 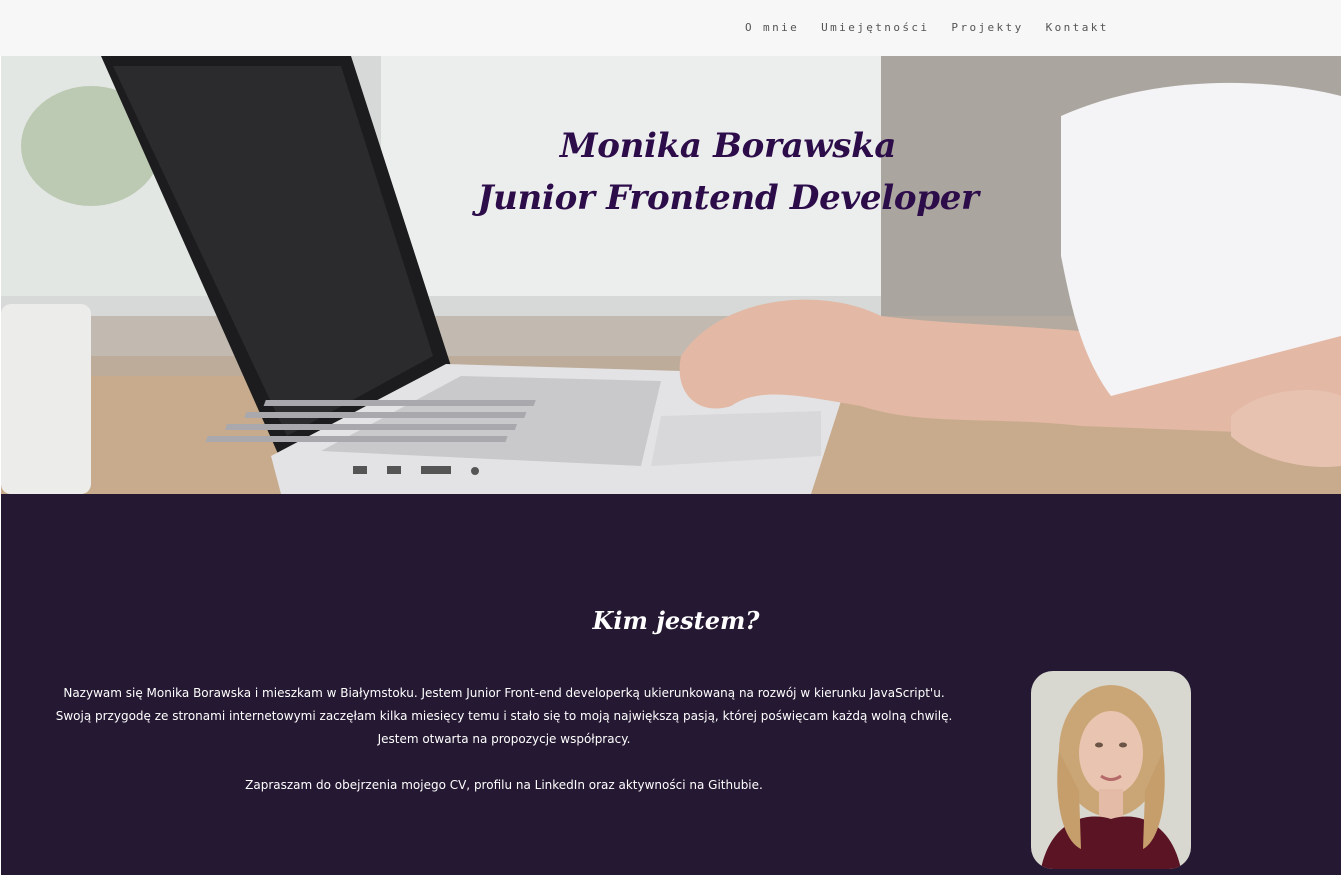 What do you see at coordinates (728, 146) in the screenshot?
I see `hero-name: Monika Borawska` at bounding box center [728, 146].